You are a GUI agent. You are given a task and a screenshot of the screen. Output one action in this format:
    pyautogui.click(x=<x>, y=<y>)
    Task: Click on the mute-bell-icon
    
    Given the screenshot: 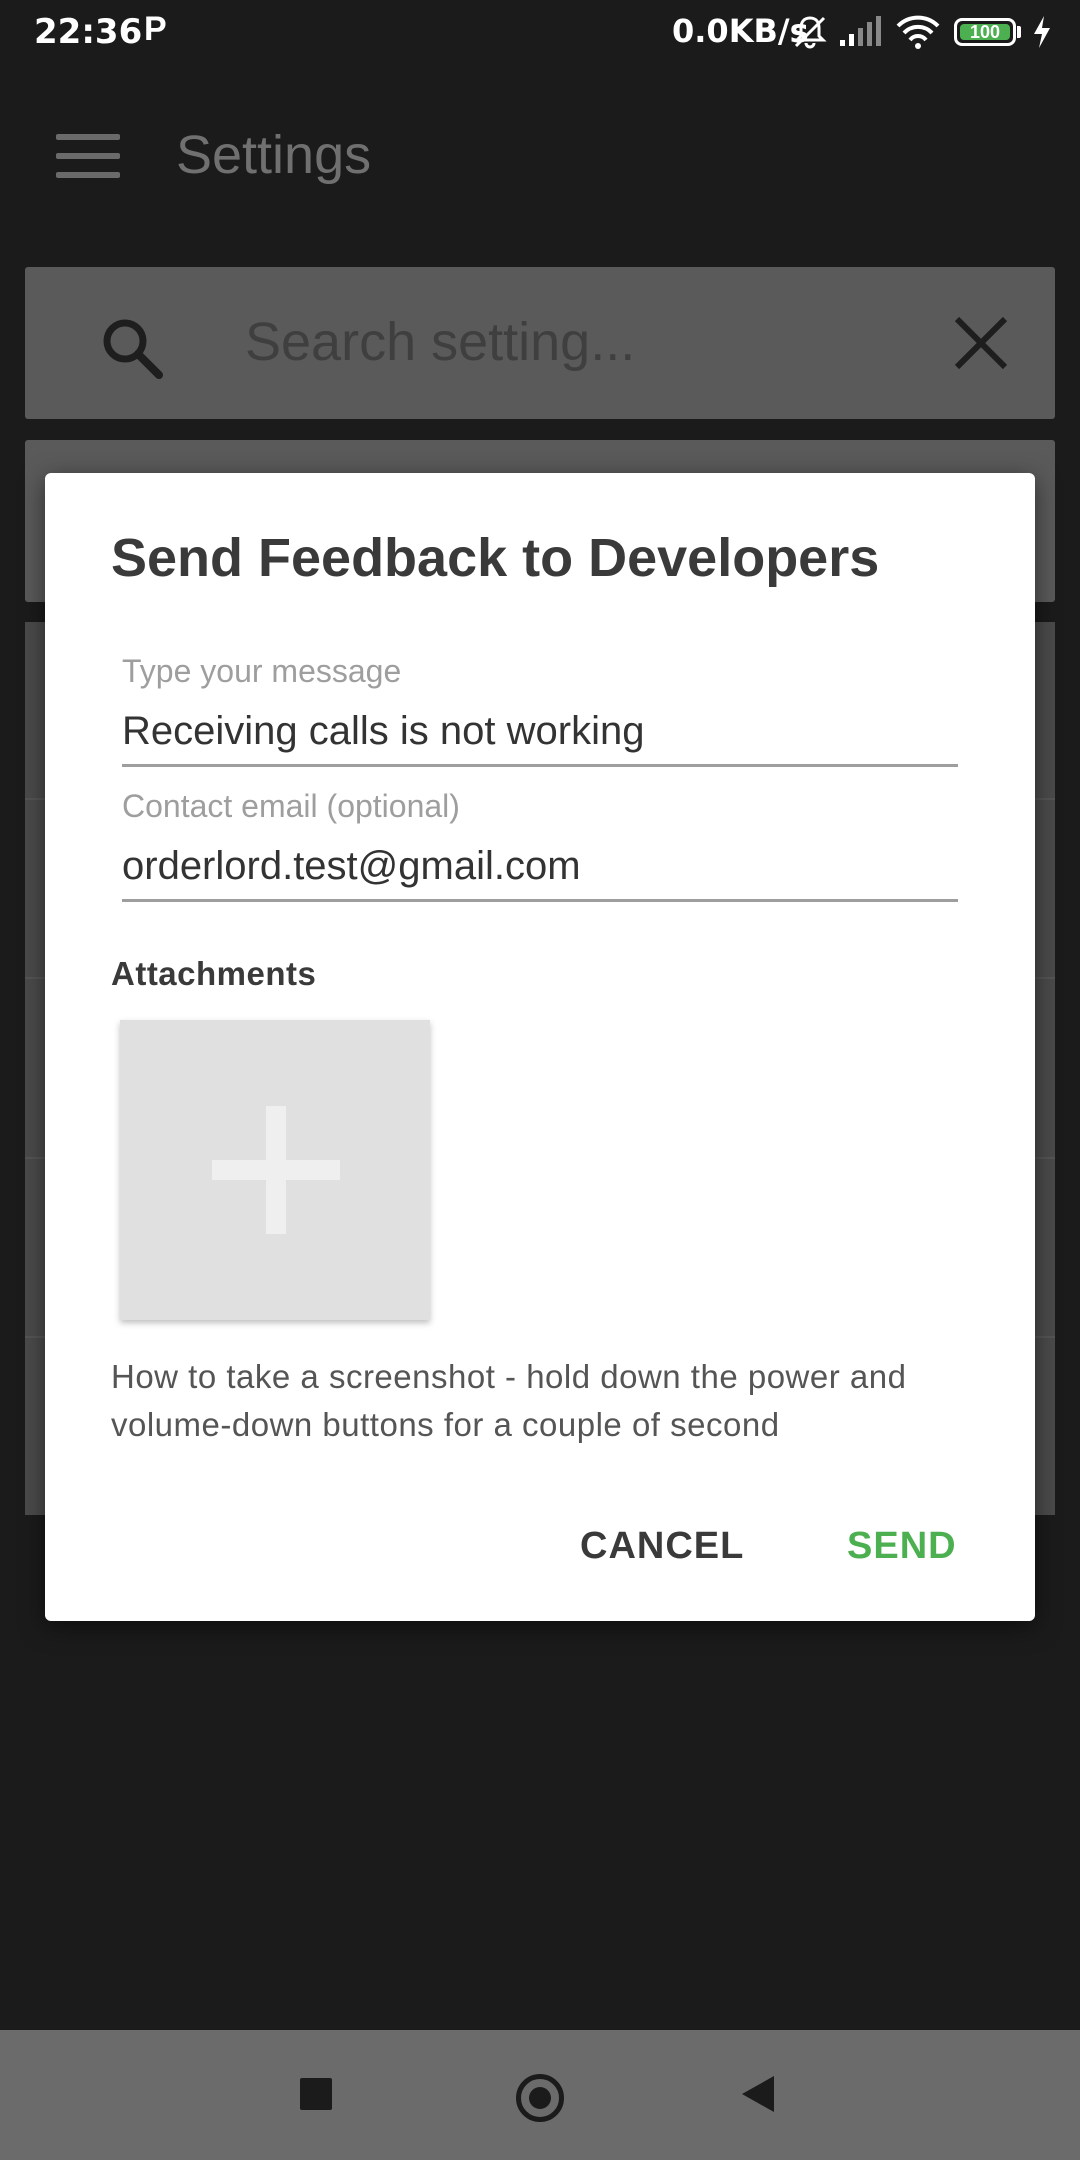 What is the action you would take?
    pyautogui.click(x=810, y=32)
    